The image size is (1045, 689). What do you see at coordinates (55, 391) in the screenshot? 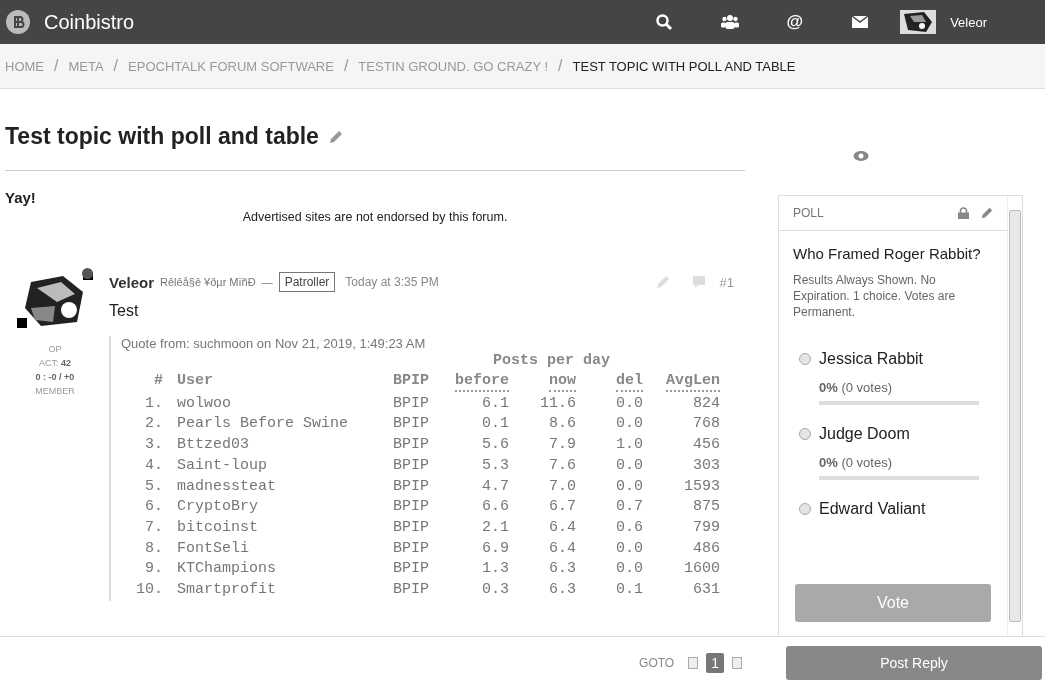
I see `rank-label: MEMBER` at bounding box center [55, 391].